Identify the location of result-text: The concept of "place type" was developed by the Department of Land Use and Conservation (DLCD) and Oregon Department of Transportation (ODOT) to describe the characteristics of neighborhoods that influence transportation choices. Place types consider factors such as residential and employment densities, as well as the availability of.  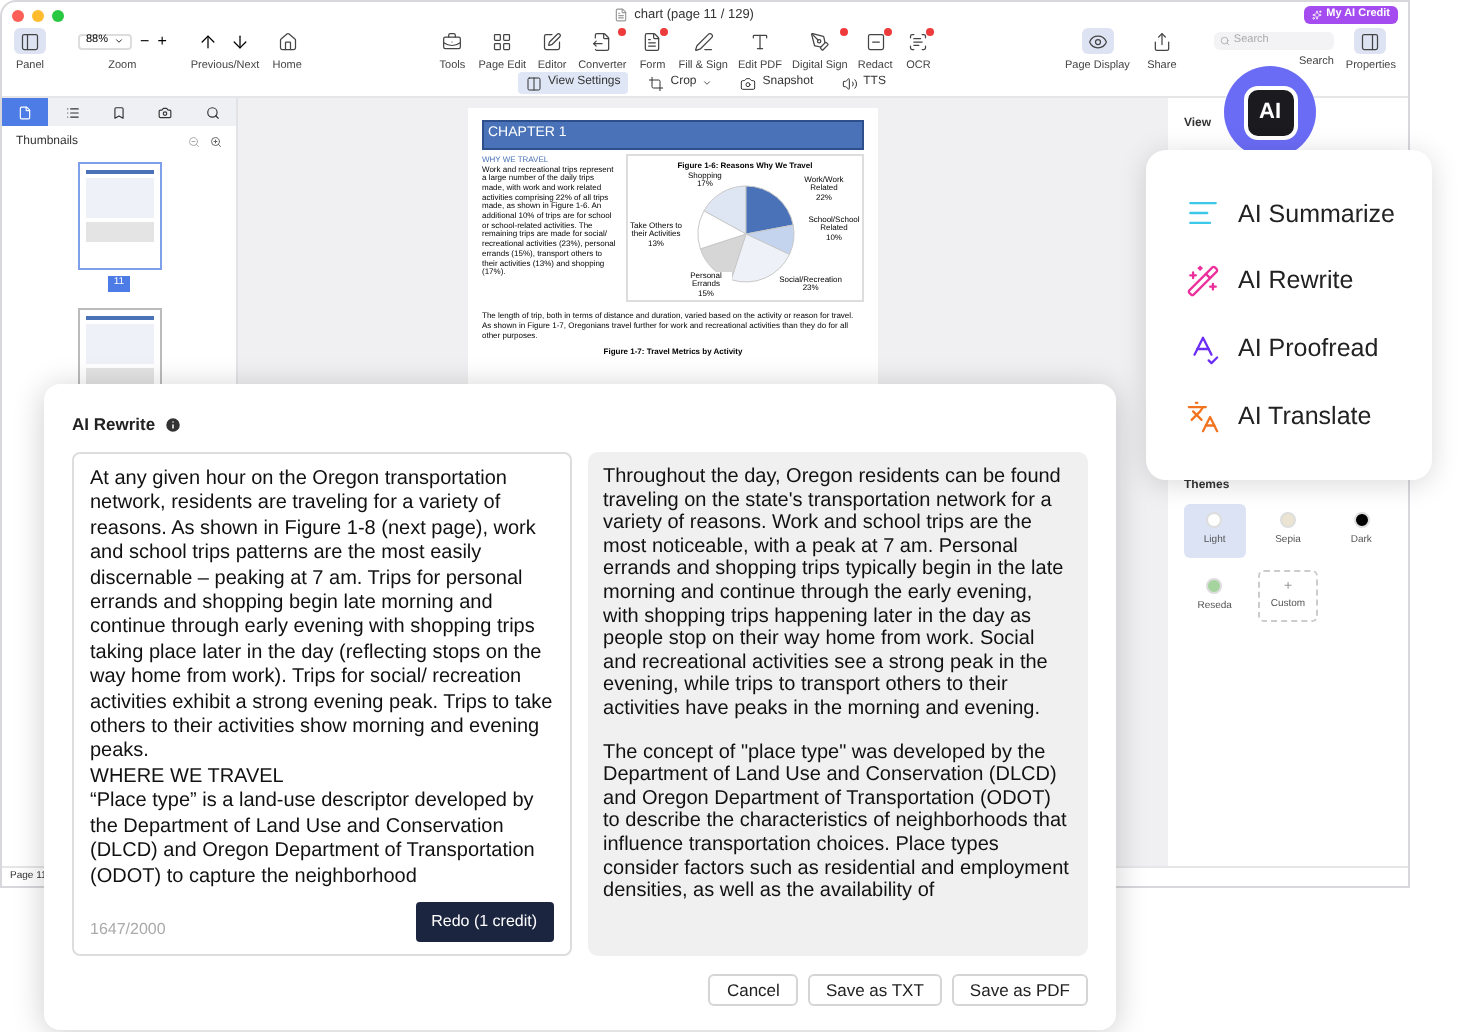
(837, 822).